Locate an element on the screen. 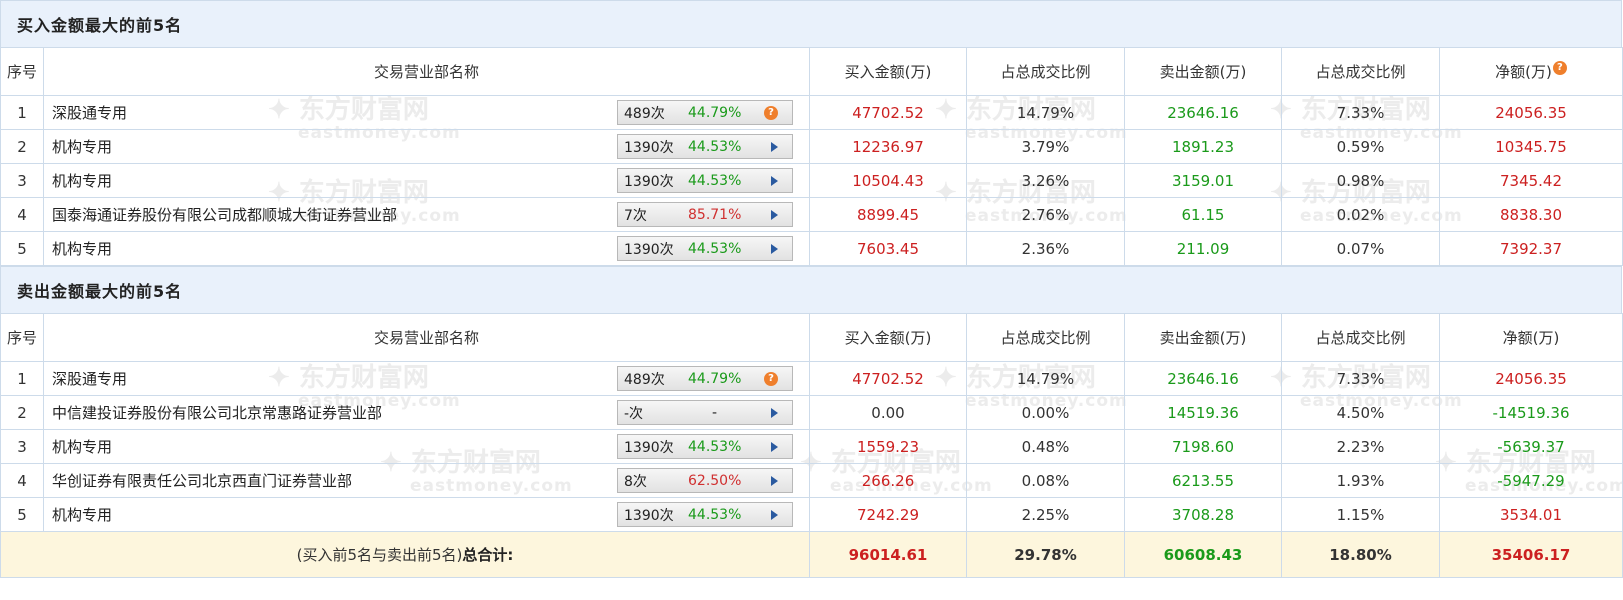  row-index: 1 is located at coordinates (22, 378).